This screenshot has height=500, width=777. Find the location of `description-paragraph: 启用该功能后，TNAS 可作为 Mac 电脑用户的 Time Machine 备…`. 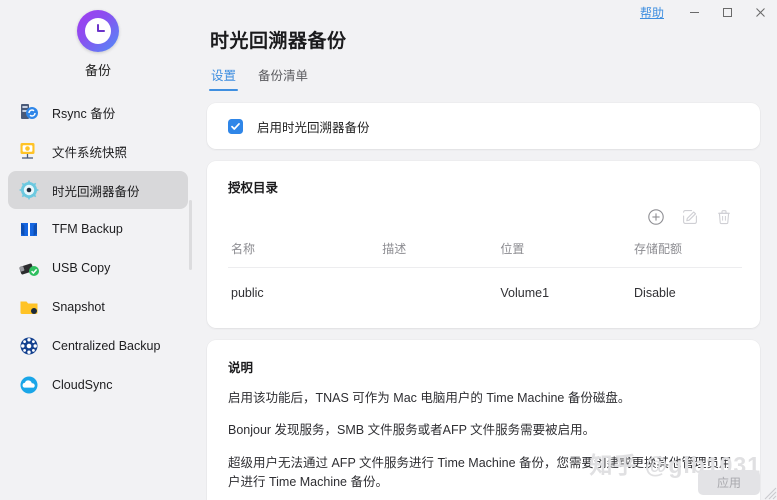

description-paragraph: 启用该功能后，TNAS 可作为 Mac 电脑用户的 Time Machine 备… is located at coordinates (429, 398).